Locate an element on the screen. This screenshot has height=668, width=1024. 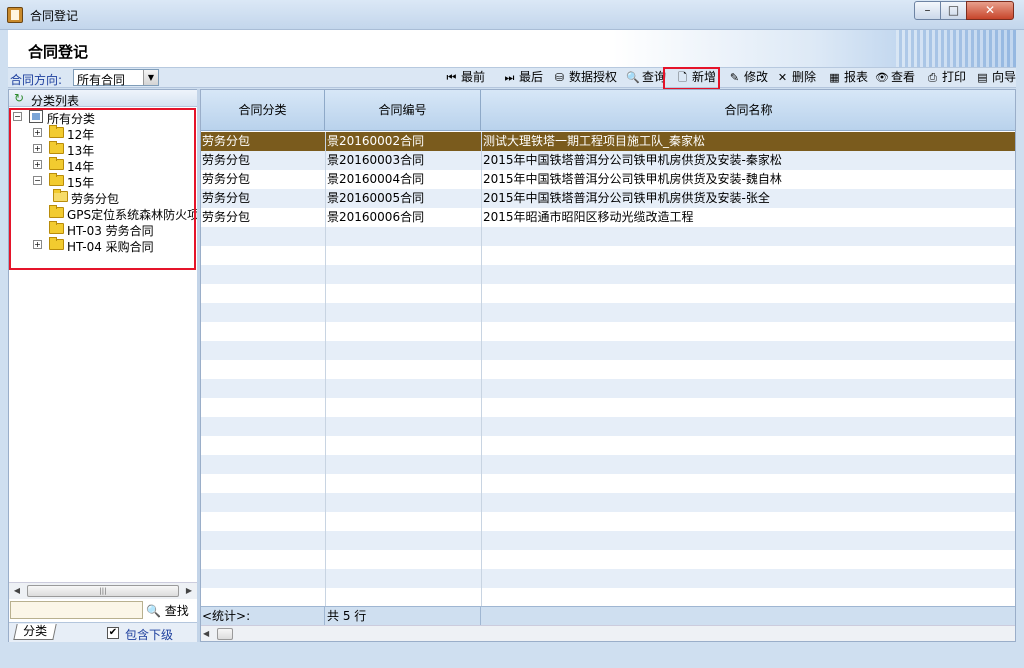
toolbar-button-8: 👁 查看 is located at coordinates (895, 78).